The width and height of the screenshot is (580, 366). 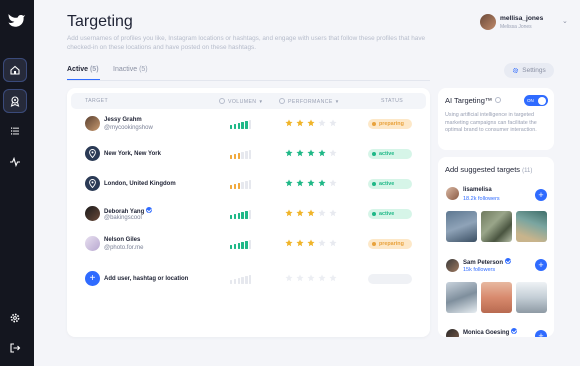 What do you see at coordinates (542, 100) in the screenshot?
I see `toggle-knob` at bounding box center [542, 100].